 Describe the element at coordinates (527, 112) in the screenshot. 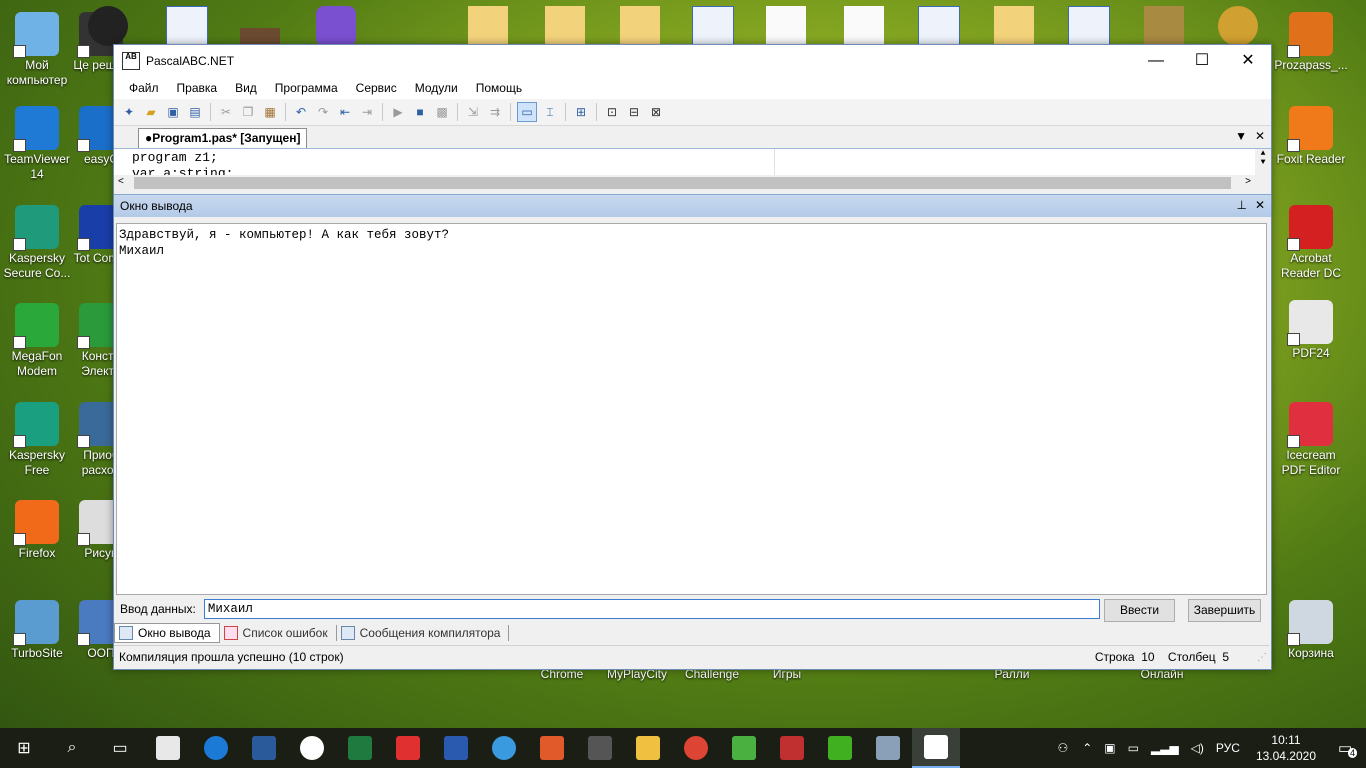

I see `output-window-icon: ▭` at that location.